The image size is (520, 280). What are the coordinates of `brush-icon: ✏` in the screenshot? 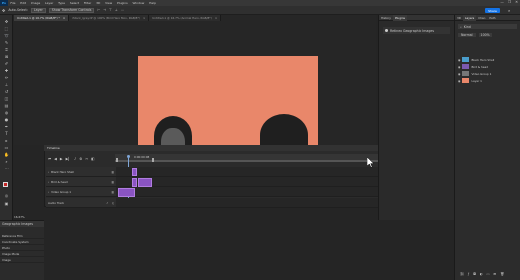 It's located at (6, 77).